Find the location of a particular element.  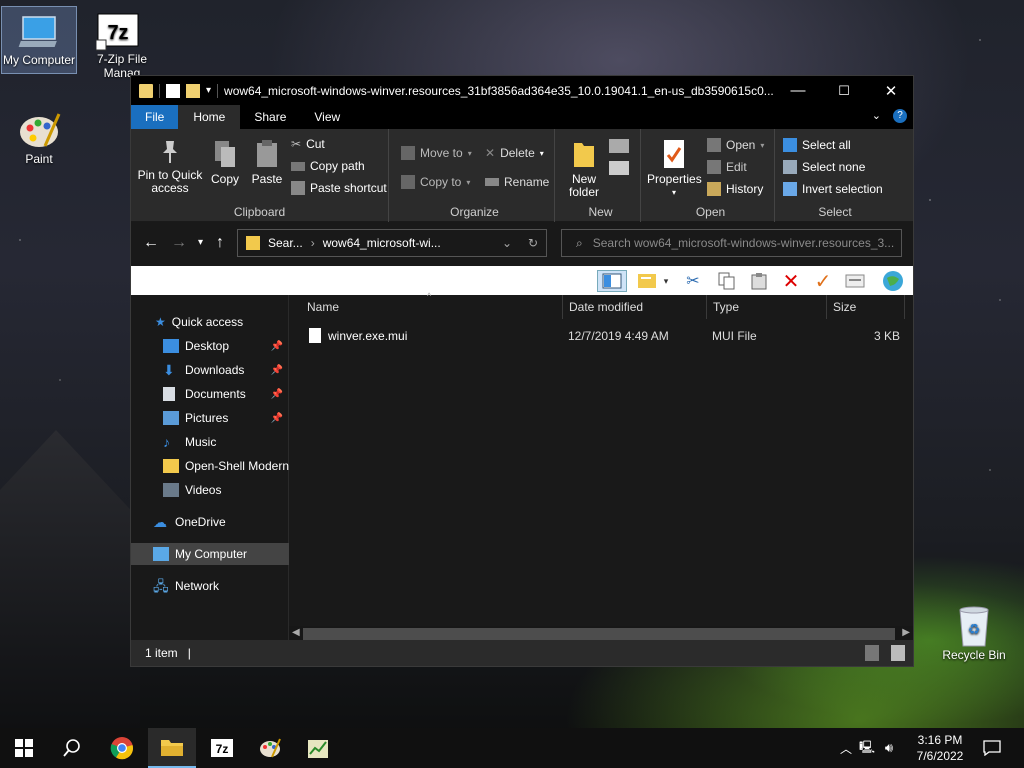

desktop-icon-recycle-bin: ♻ Recycle Bin is located at coordinates (974, 633).